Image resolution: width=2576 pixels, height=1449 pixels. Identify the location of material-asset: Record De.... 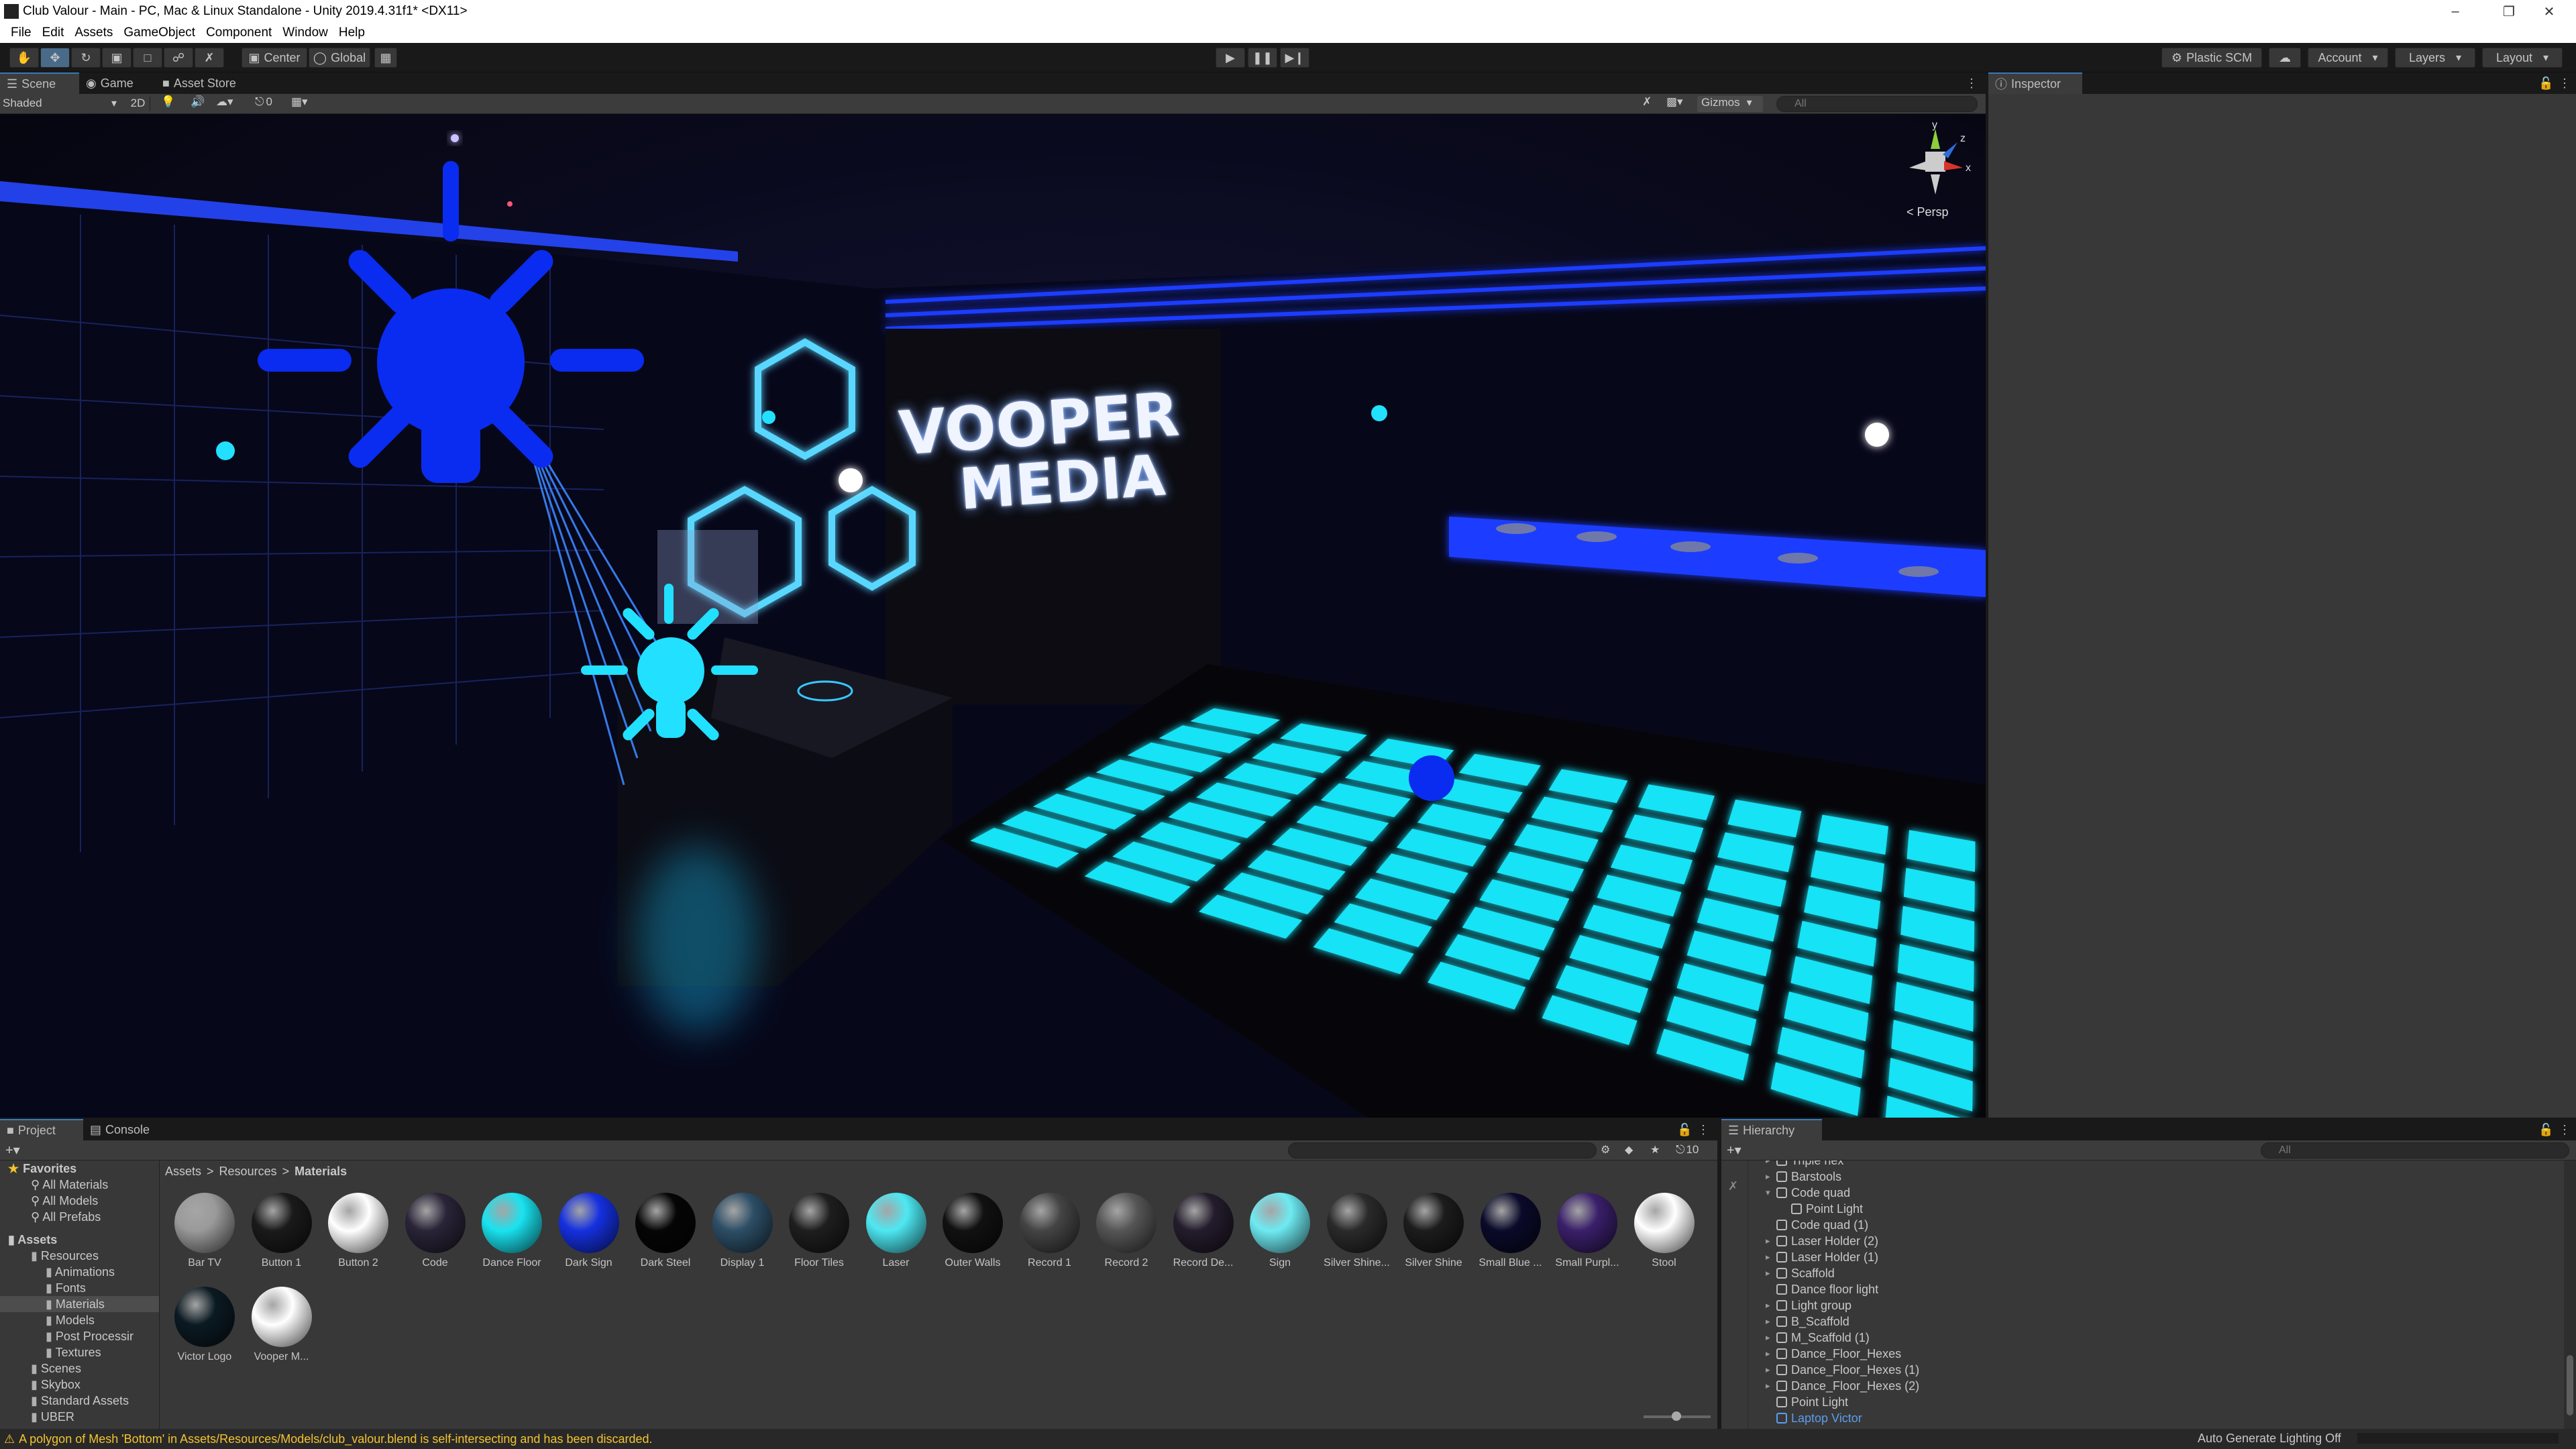
(1203, 1231).